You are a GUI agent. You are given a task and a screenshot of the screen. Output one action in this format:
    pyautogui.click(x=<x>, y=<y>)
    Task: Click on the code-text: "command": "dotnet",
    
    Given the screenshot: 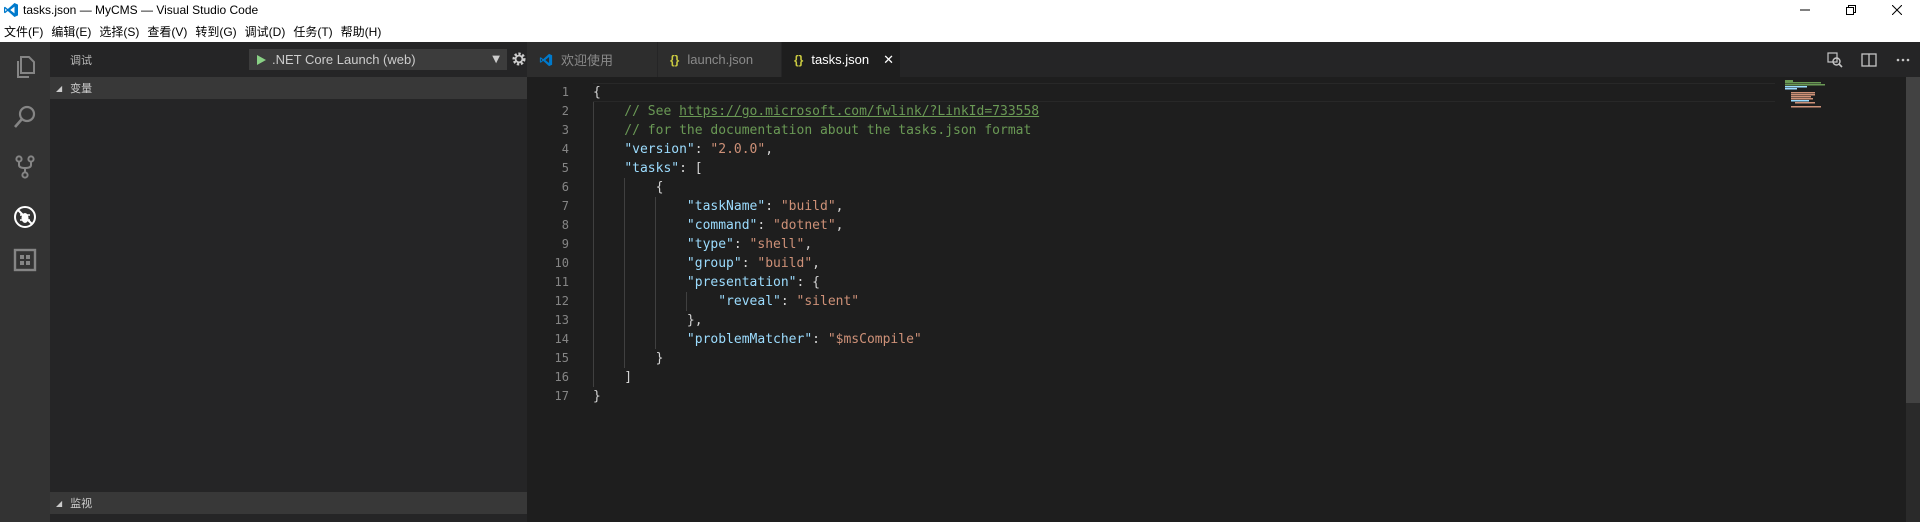 What is the action you would take?
    pyautogui.click(x=718, y=225)
    